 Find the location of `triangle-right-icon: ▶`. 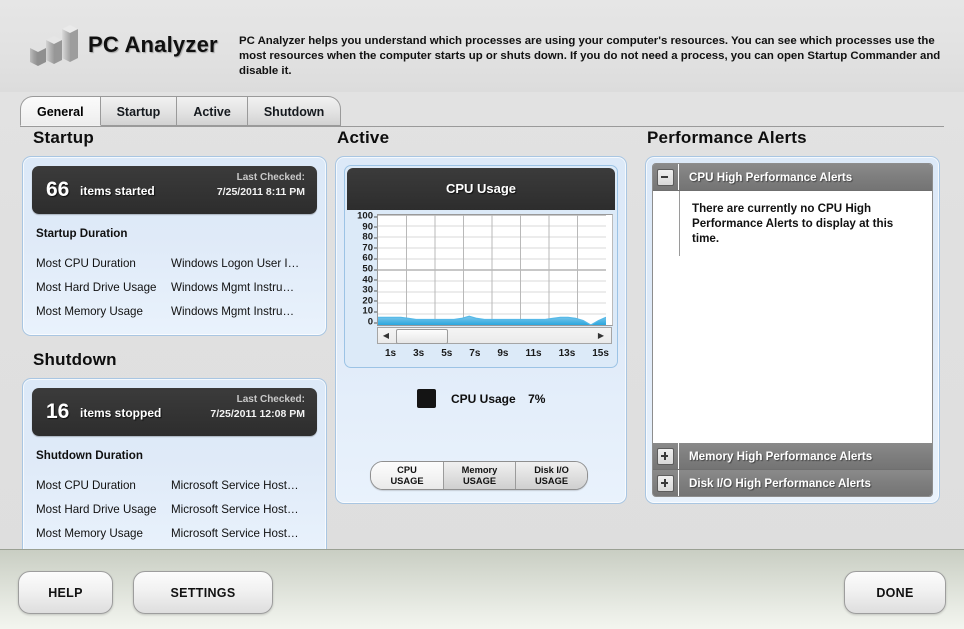

triangle-right-icon: ▶ is located at coordinates (601, 335).